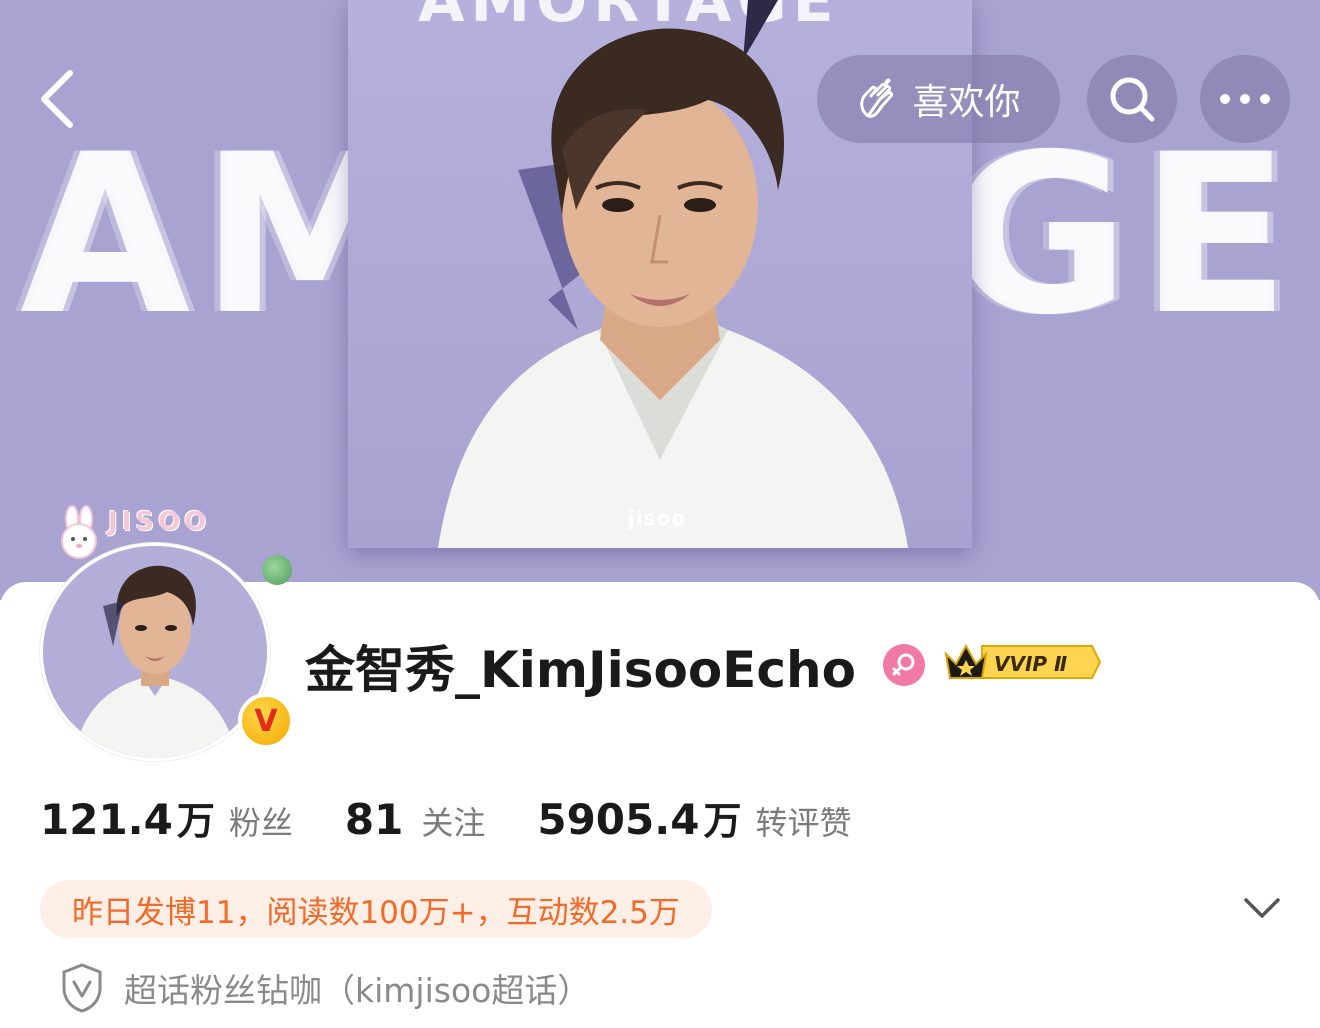  I want to click on avatar-frame-text: JISOO, so click(159, 522).